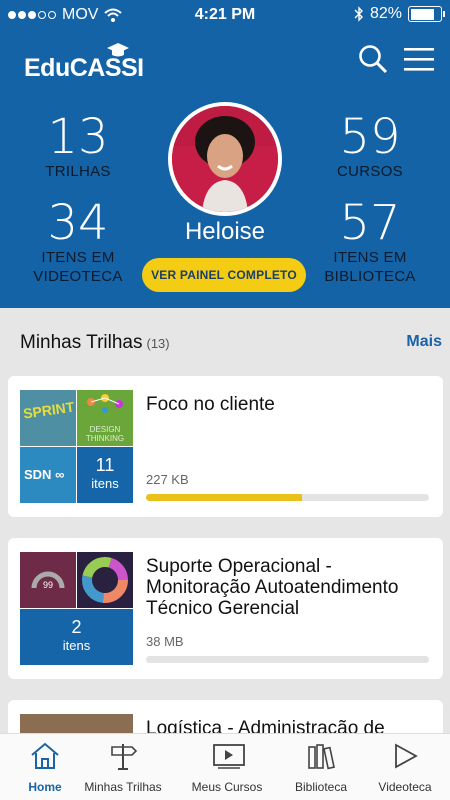 This screenshot has height=800, width=450. I want to click on tab-videoteca: Videoteca, so click(405, 767).